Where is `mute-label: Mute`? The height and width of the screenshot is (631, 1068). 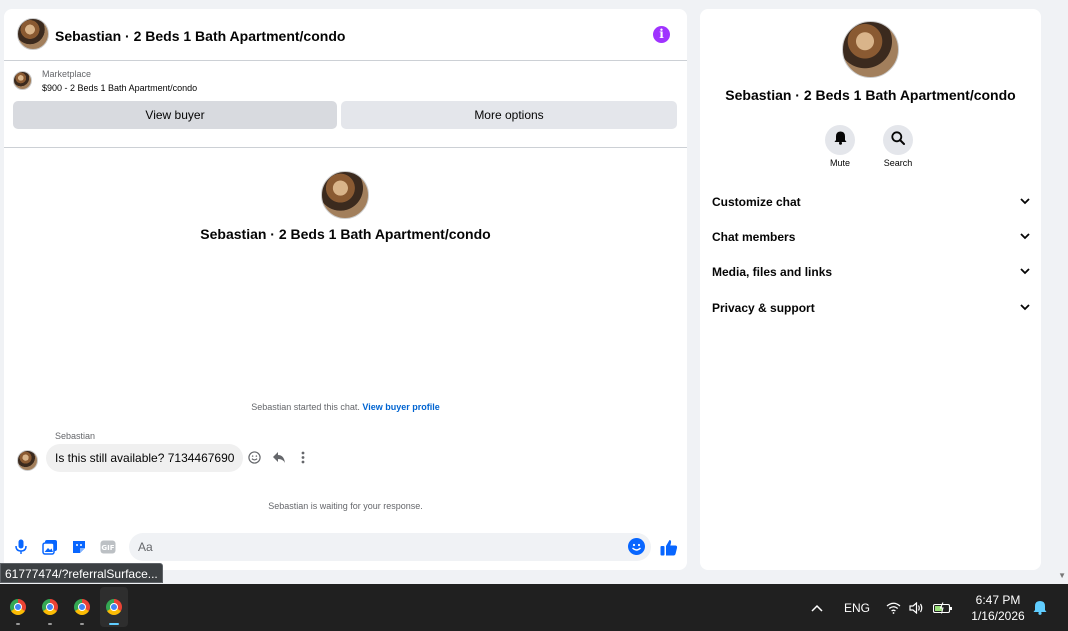
mute-label: Mute is located at coordinates (839, 163).